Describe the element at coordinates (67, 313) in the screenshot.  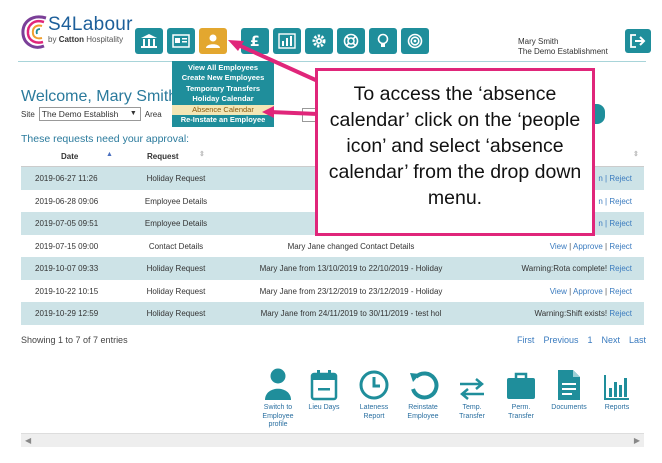
I see `cell-date: 2019-10-29 12:59` at that location.